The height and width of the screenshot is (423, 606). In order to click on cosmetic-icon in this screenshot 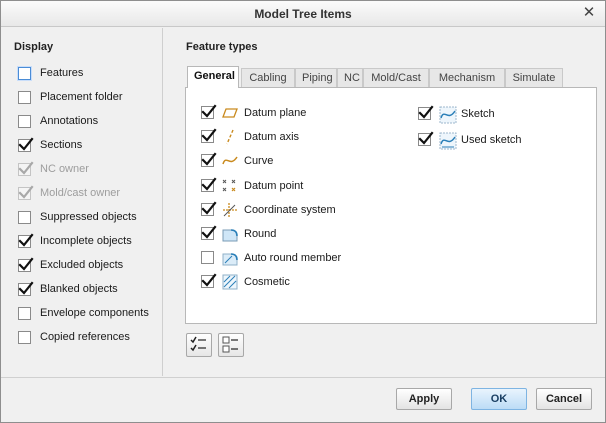, I will do `click(230, 282)`.